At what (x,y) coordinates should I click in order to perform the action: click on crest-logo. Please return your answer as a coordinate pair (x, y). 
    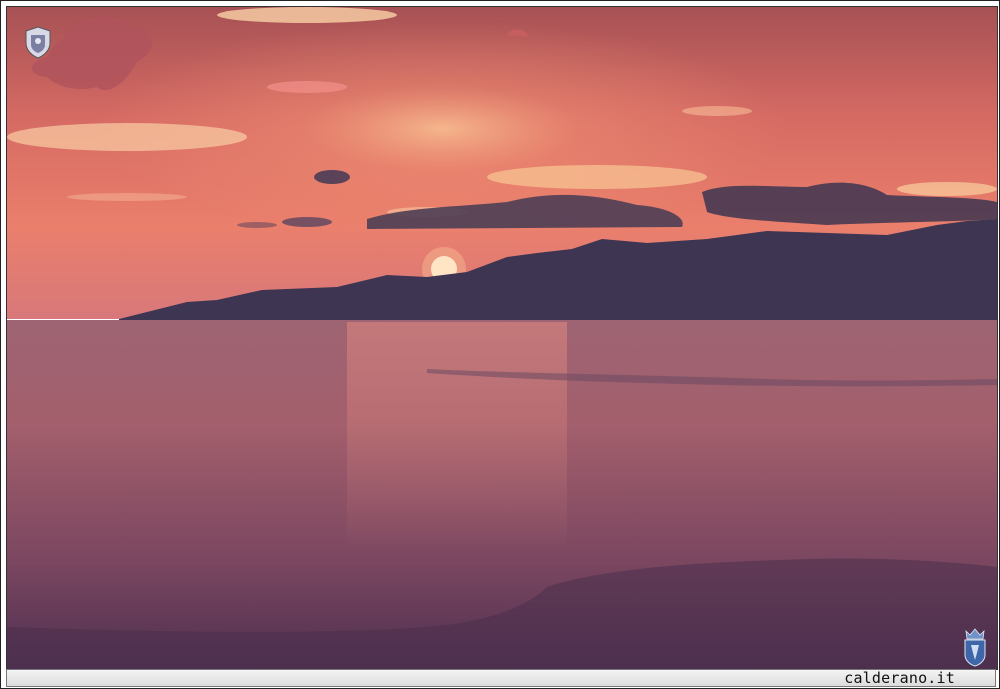
    Looking at the image, I should click on (38, 42).